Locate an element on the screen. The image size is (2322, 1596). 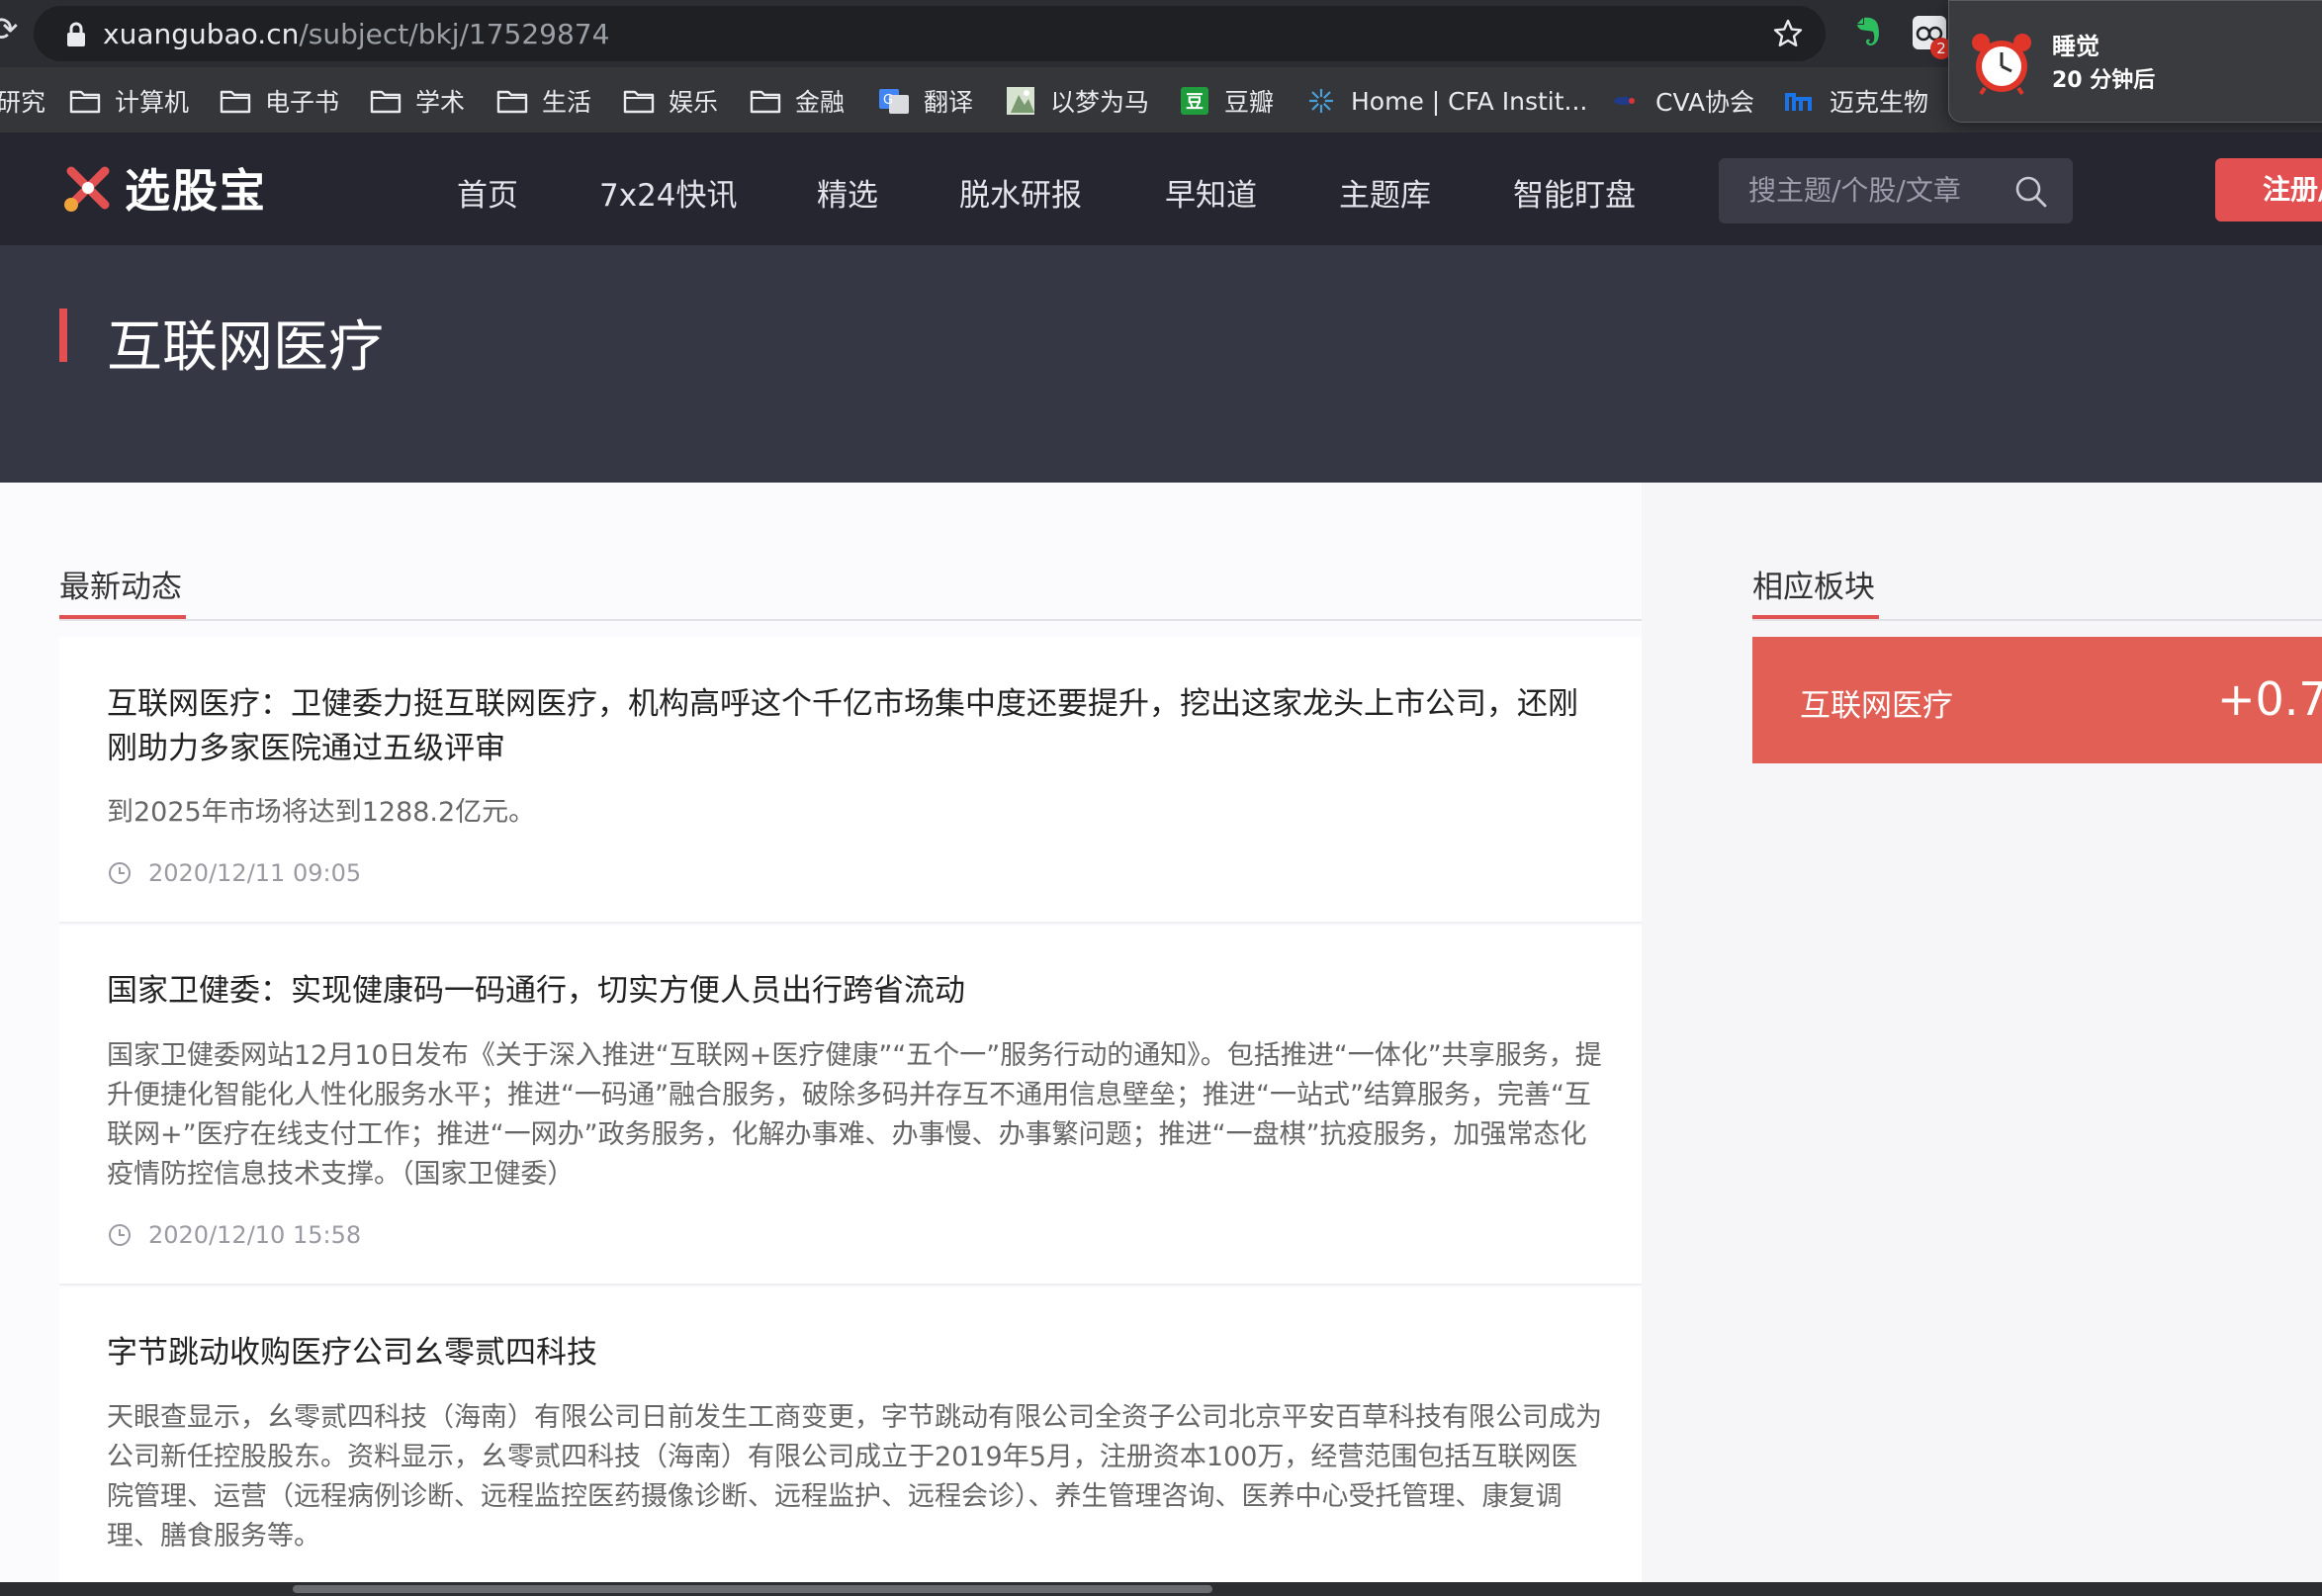
nav-flash-news: 7x24快讯 is located at coordinates (669, 192).